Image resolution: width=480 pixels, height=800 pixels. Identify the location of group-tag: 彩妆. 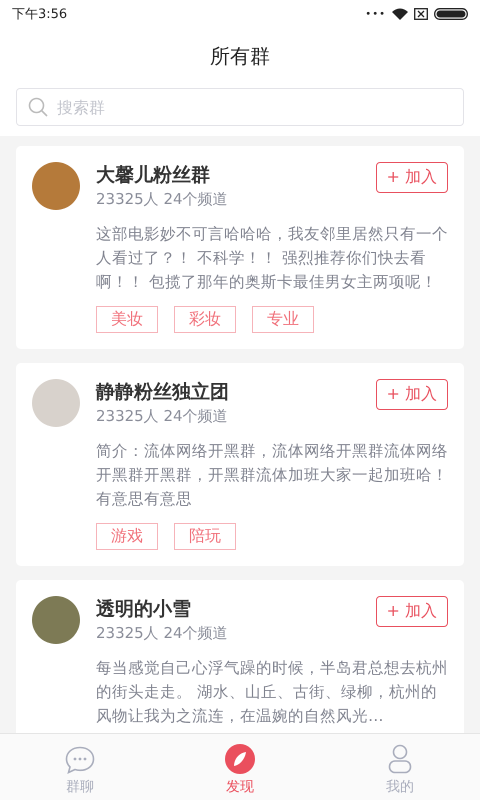
(205, 319).